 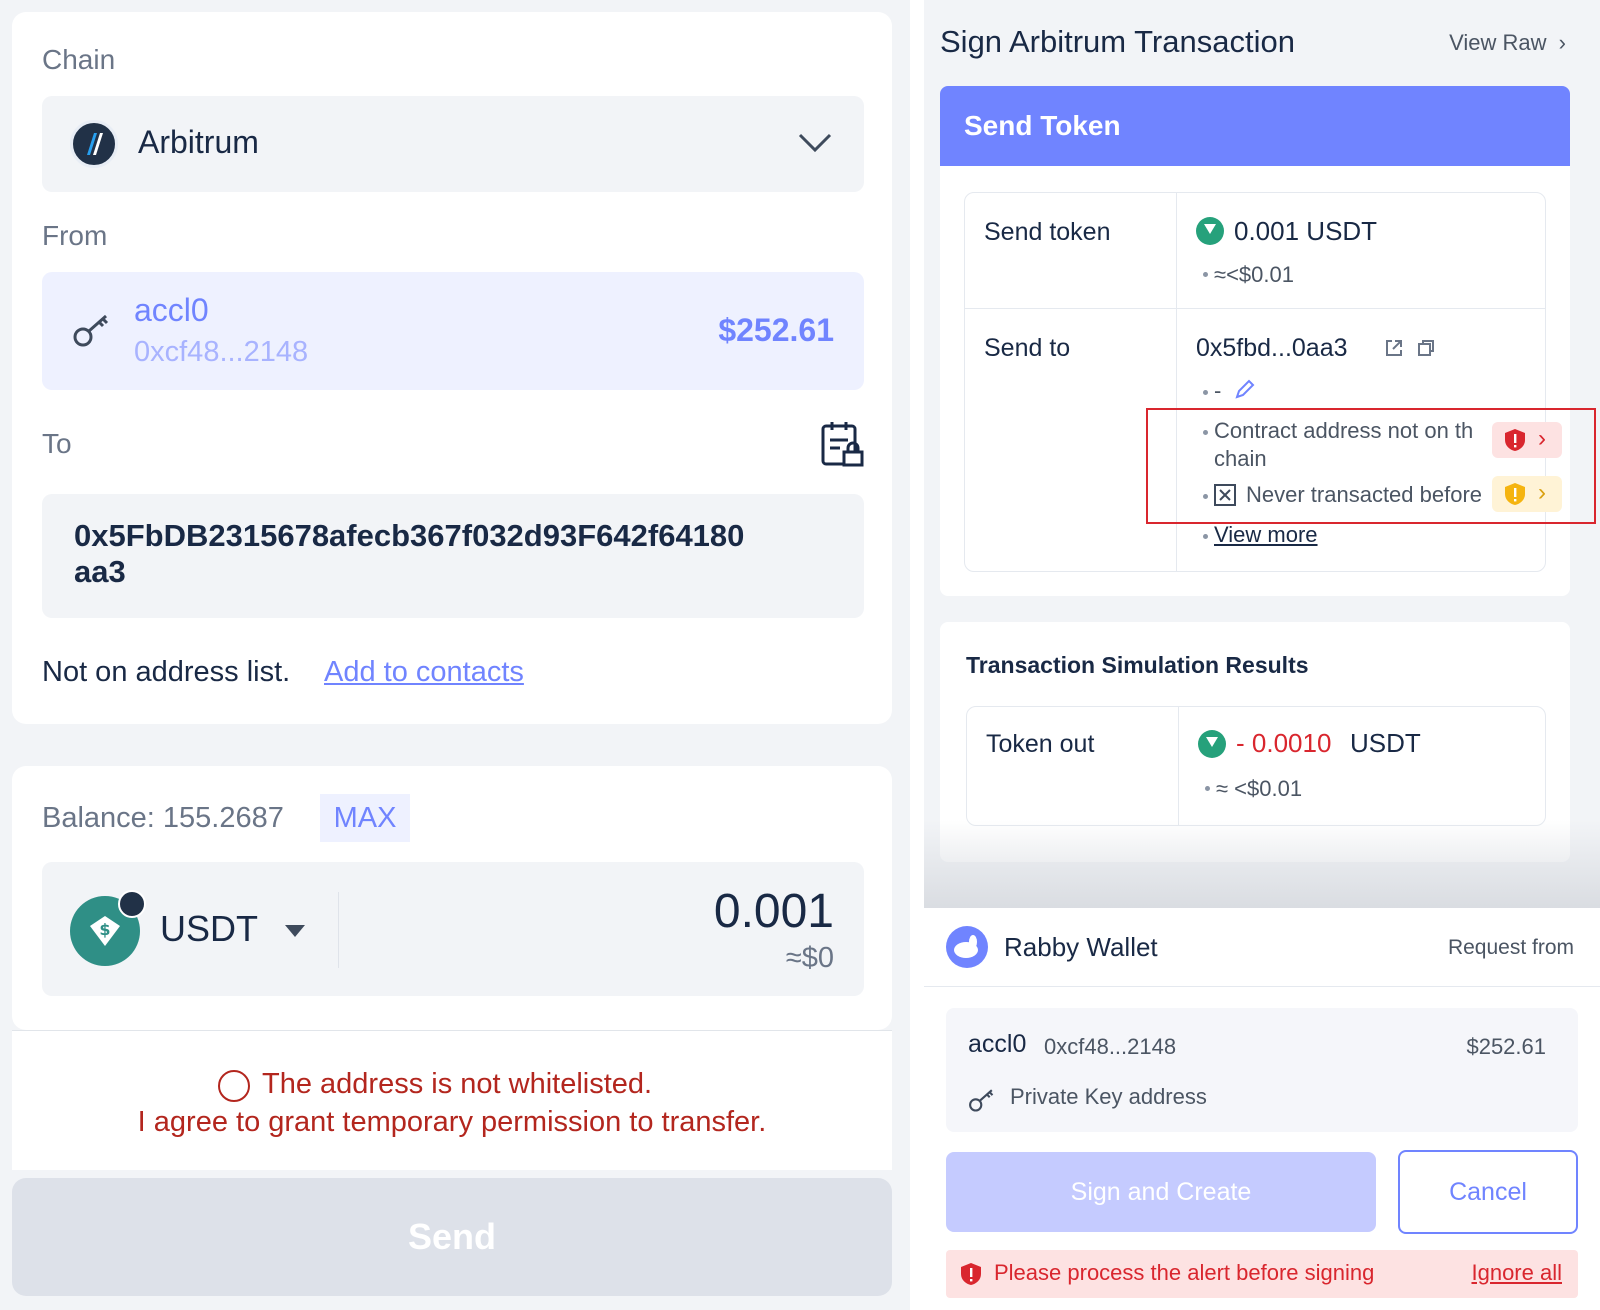 I want to click on sign-and-create-button: Sign and Create, so click(x=1161, y=1192).